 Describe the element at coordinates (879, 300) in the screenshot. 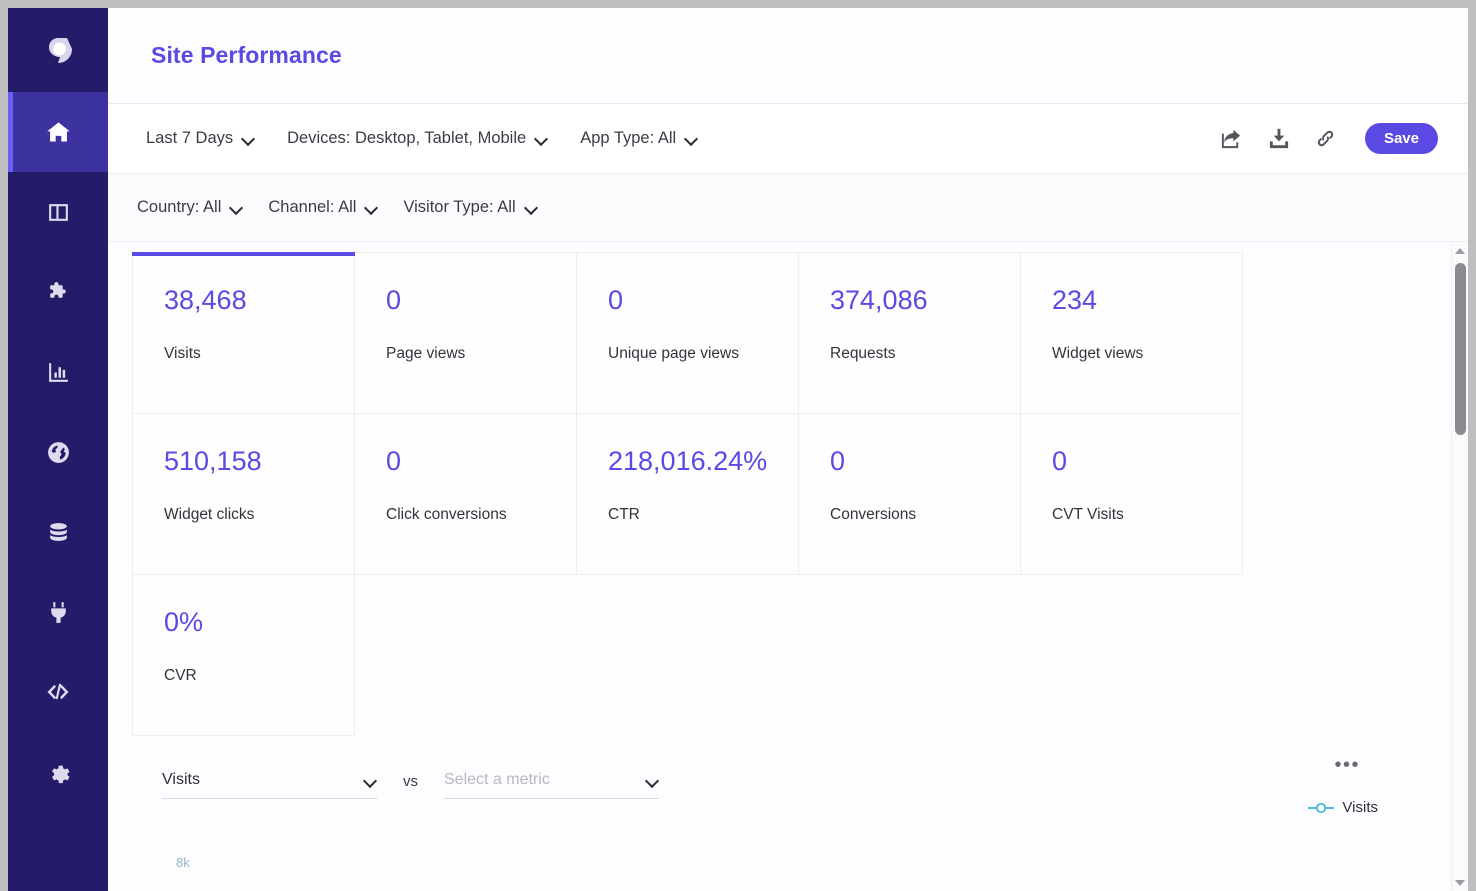

I see `kpi-value: 374,086` at that location.